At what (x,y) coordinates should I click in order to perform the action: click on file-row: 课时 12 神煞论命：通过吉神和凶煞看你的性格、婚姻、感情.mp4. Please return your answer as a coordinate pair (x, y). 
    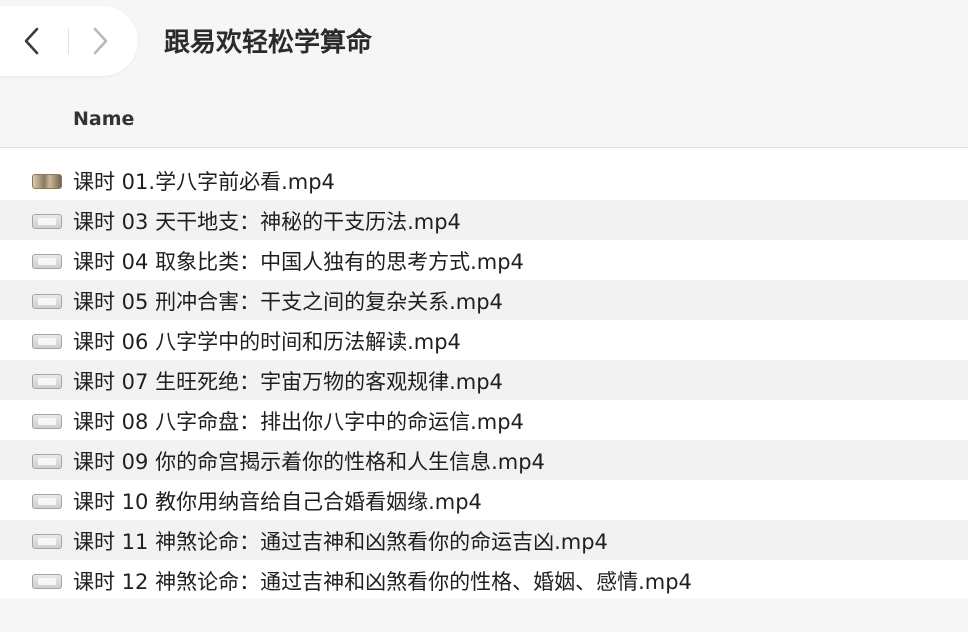
    Looking at the image, I should click on (484, 580).